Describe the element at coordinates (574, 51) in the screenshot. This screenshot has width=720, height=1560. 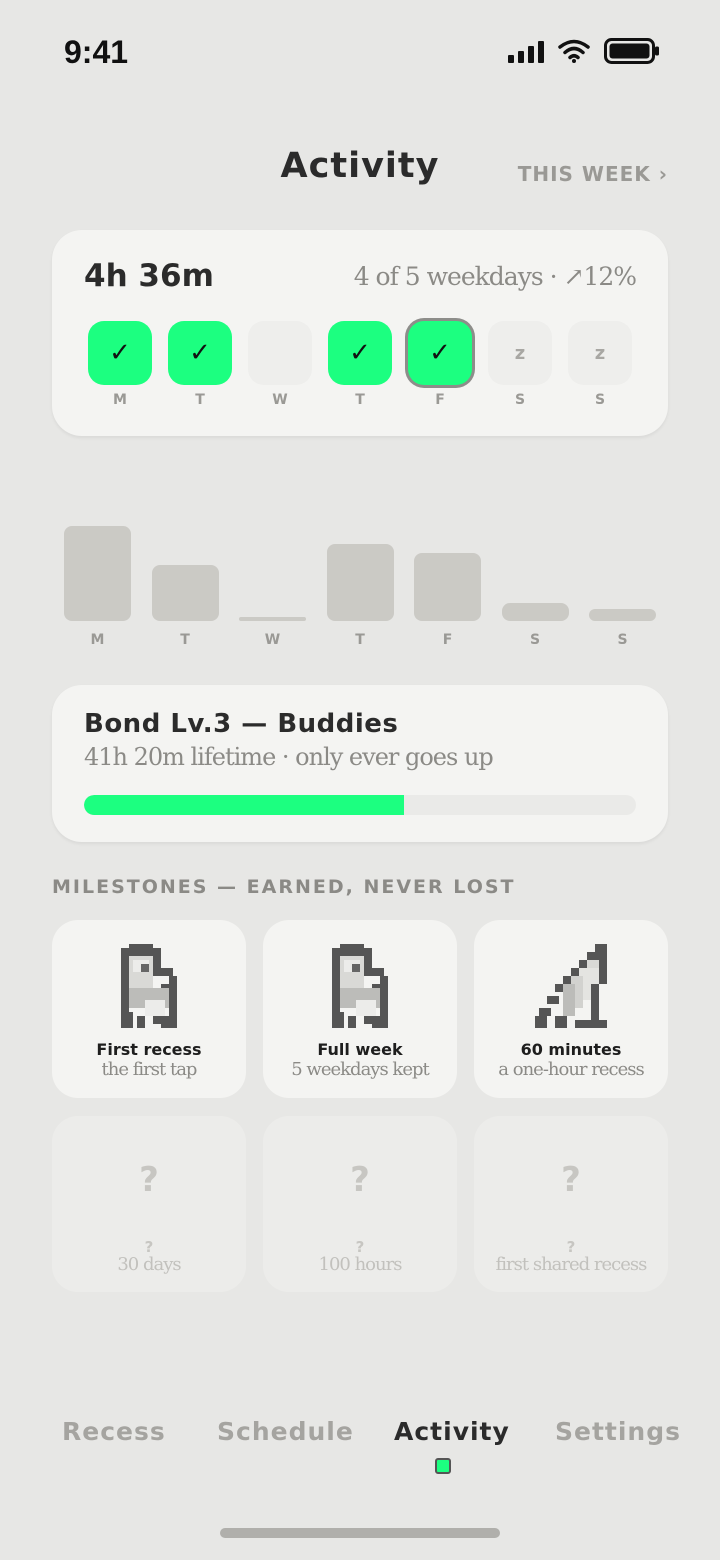
I see `wifi-icon` at that location.